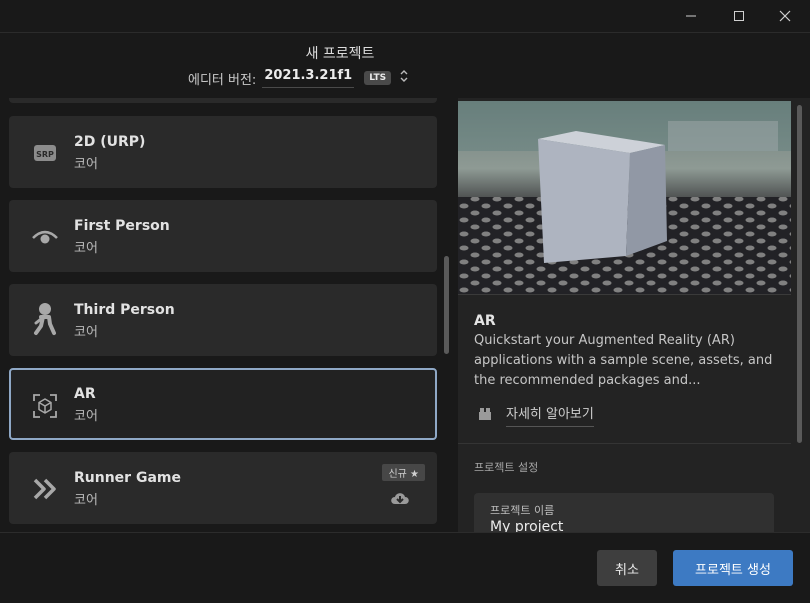 The width and height of the screenshot is (810, 603). What do you see at coordinates (45, 489) in the screenshot?
I see `double-chevron-icon` at bounding box center [45, 489].